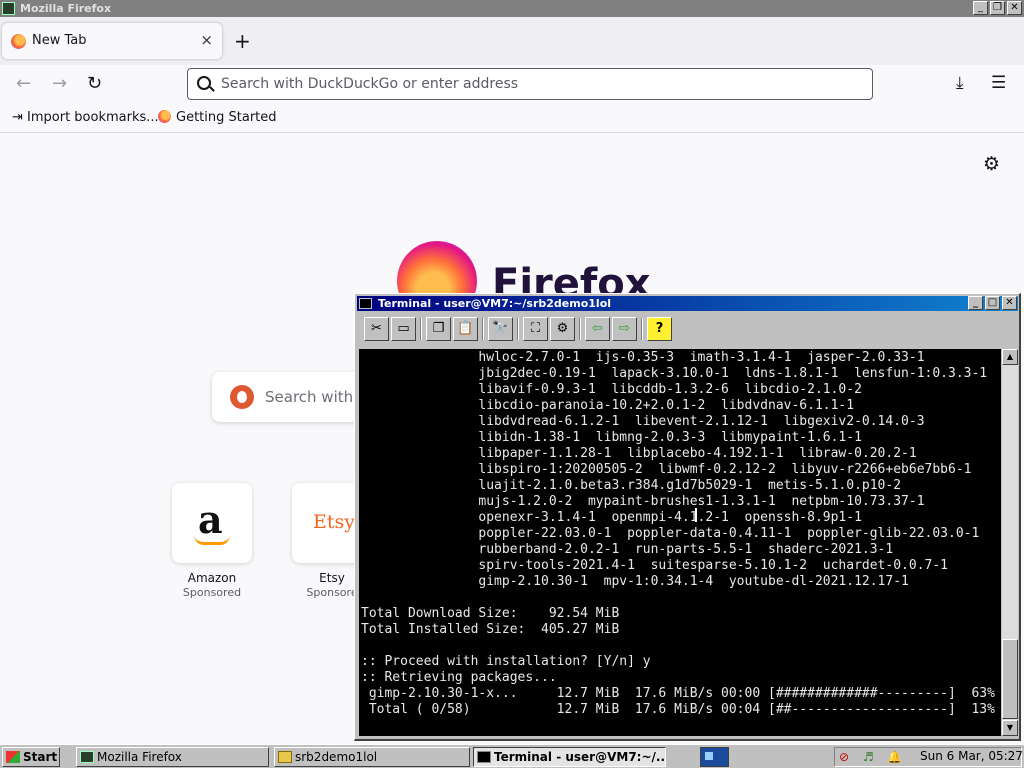 This screenshot has width=1024, height=768. I want to click on cut-icon: ✂, so click(376, 329).